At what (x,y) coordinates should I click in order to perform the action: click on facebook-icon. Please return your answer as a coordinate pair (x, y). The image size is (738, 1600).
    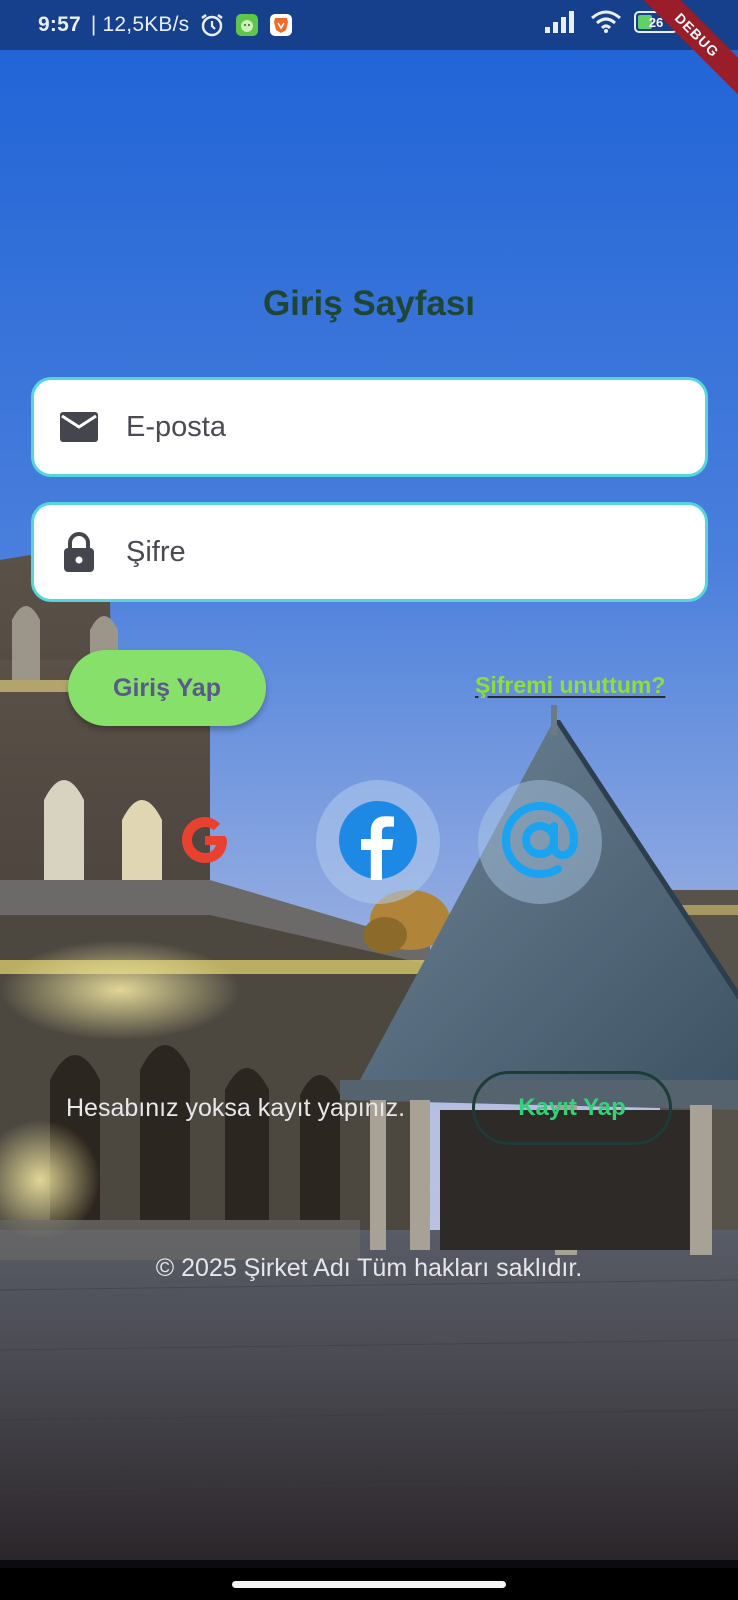
    Looking at the image, I should click on (378, 842).